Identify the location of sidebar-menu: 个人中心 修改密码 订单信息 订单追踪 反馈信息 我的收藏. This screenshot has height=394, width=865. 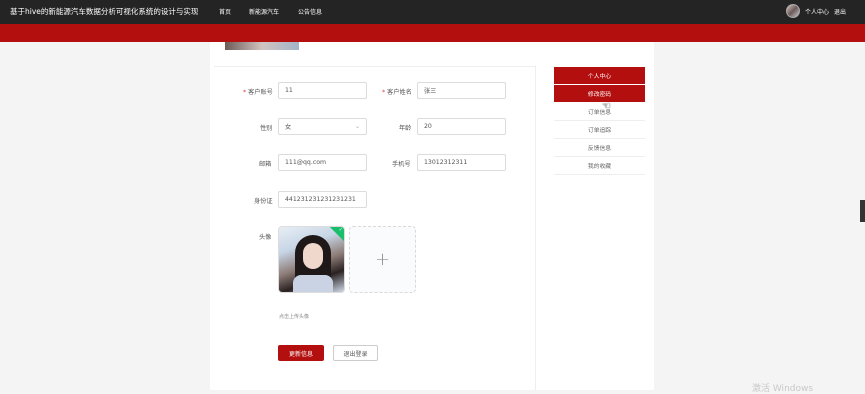
(599, 121).